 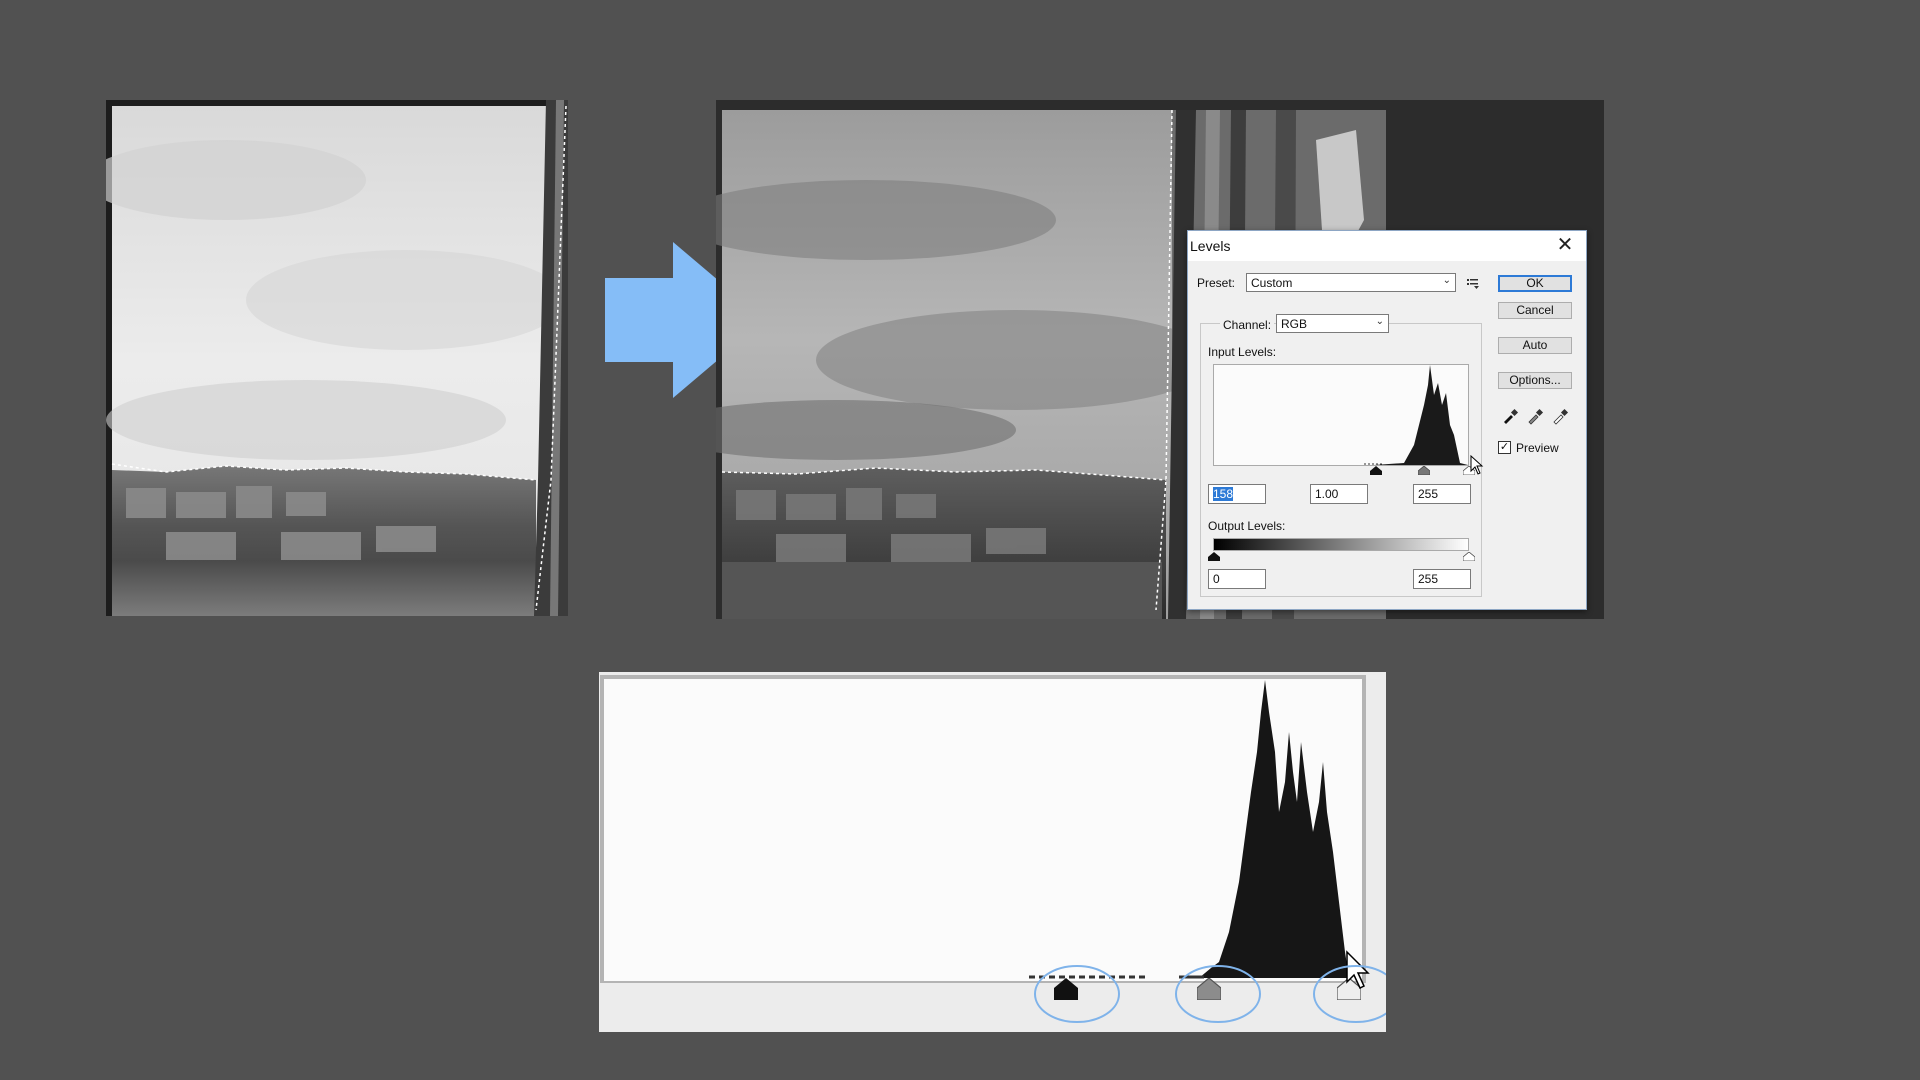 I want to click on black-point-slider, so click(x=1376, y=470).